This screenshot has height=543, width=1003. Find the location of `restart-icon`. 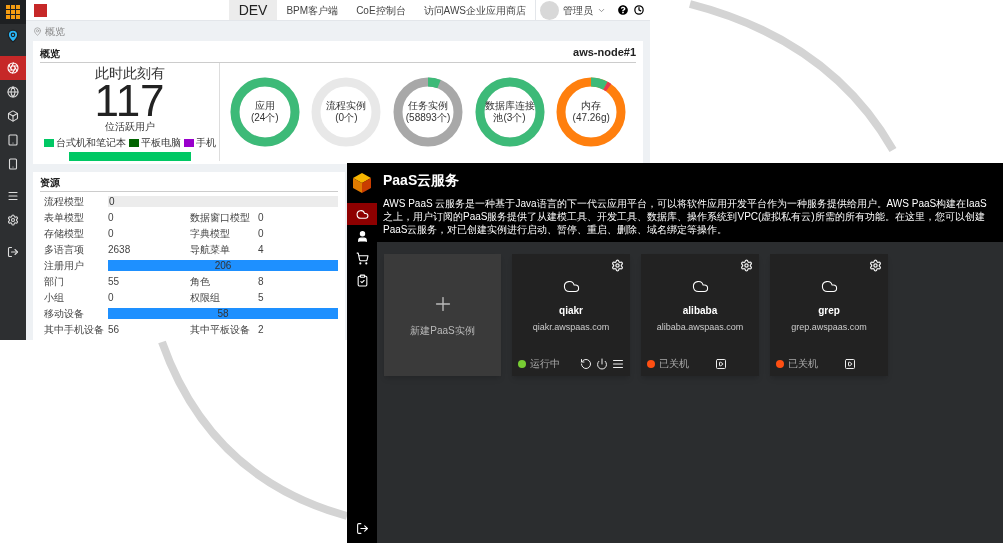

restart-icon is located at coordinates (586, 363).